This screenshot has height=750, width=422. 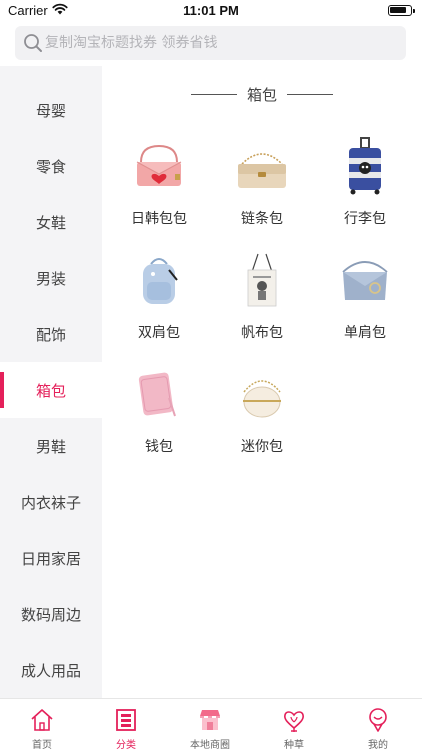 I want to click on category-item-rihan: 日韩包包, so click(x=159, y=191).